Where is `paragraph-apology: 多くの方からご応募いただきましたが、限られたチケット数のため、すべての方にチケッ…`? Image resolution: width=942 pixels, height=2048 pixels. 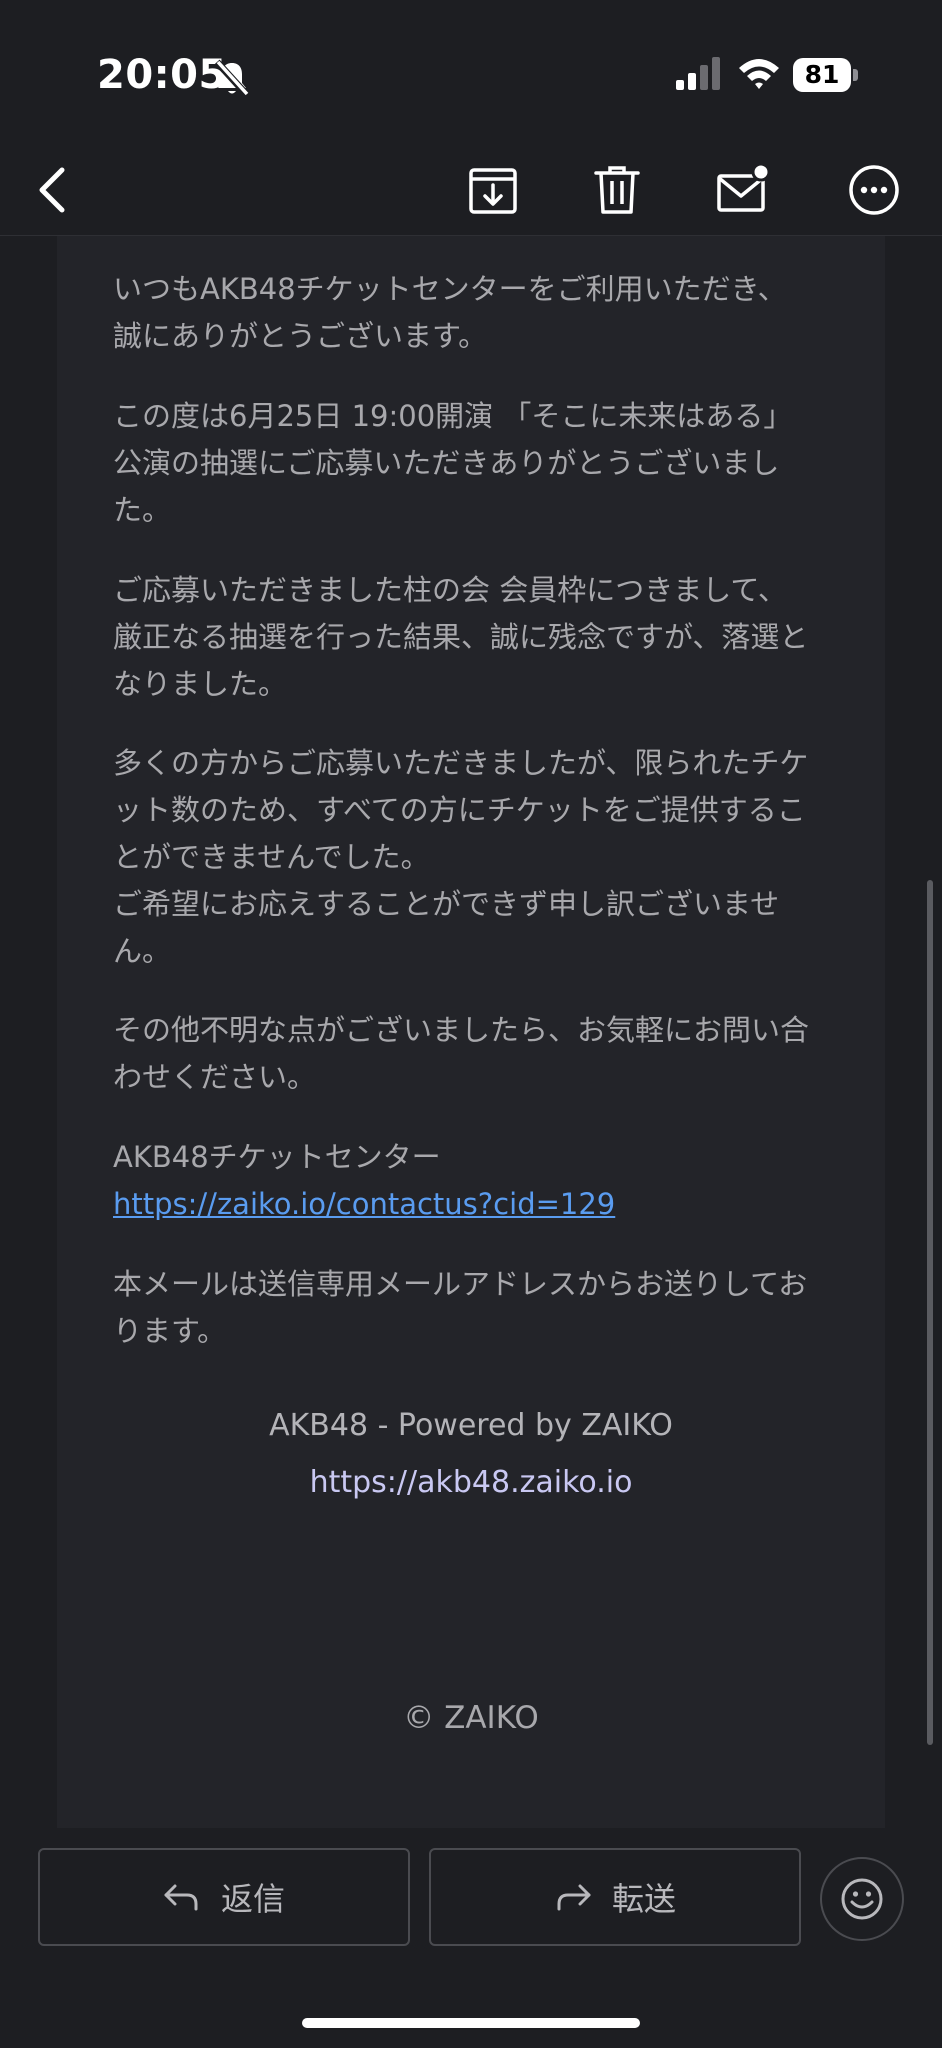 paragraph-apology: 多くの方からご応募いただきましたが、限られたチケット数のため、すべての方にチケッ… is located at coordinates (461, 857).